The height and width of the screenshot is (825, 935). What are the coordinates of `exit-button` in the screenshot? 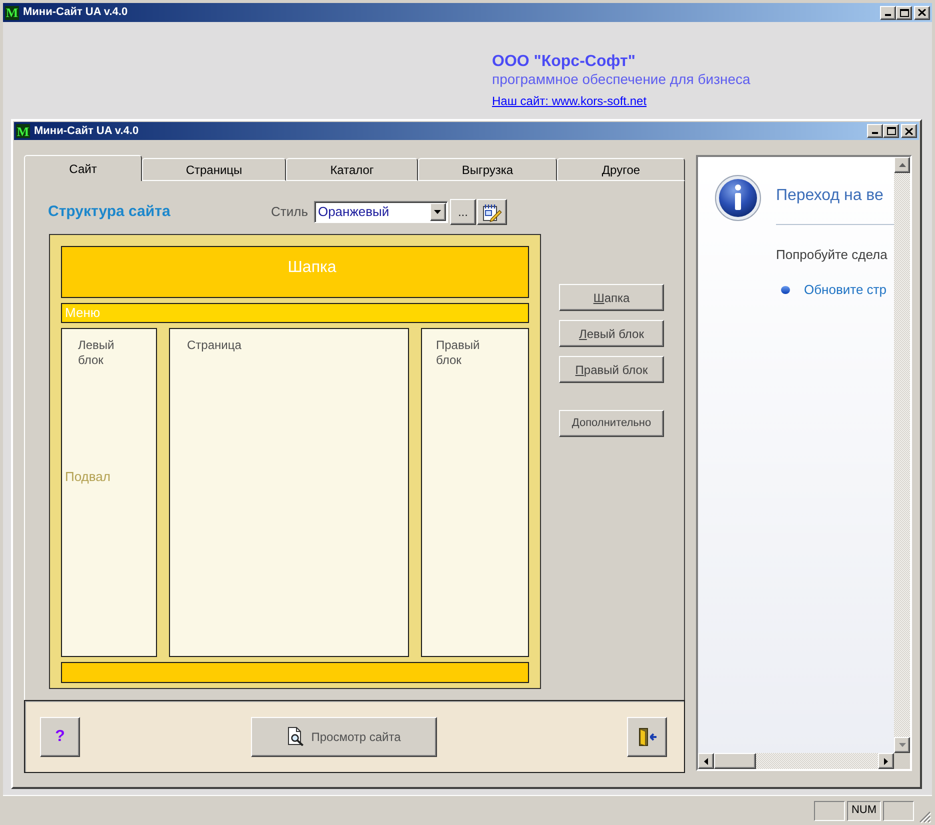 It's located at (647, 736).